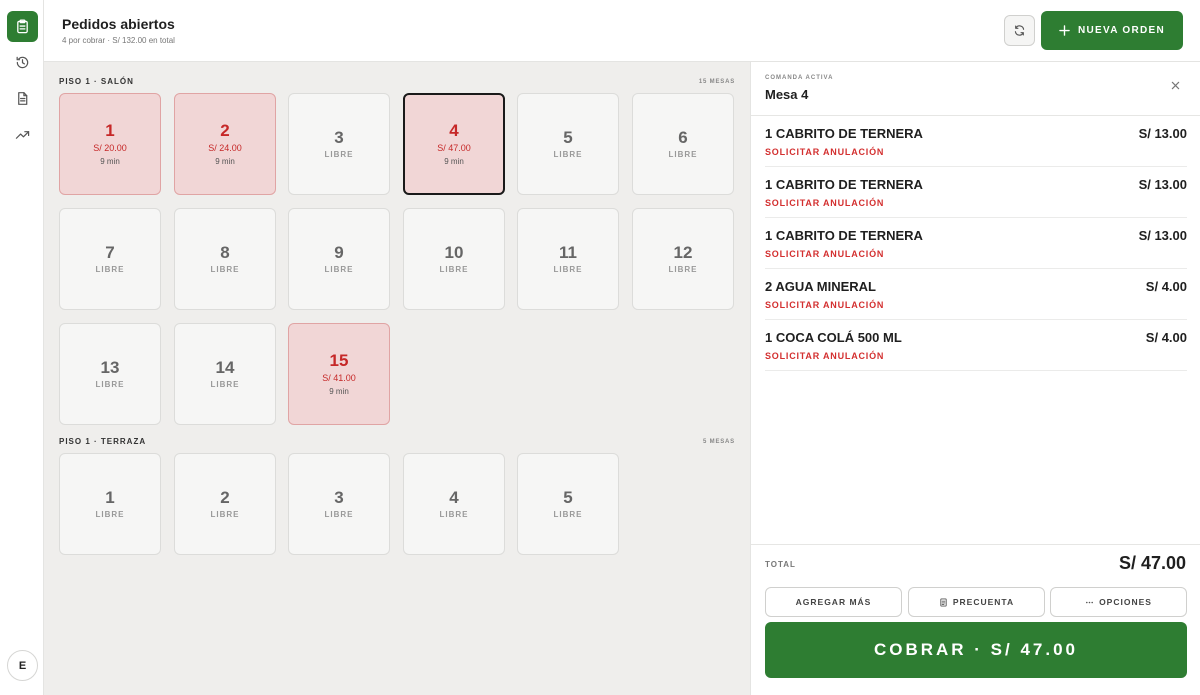 This screenshot has height=695, width=1200. I want to click on table-tile: 14 LIBRE, so click(225, 374).